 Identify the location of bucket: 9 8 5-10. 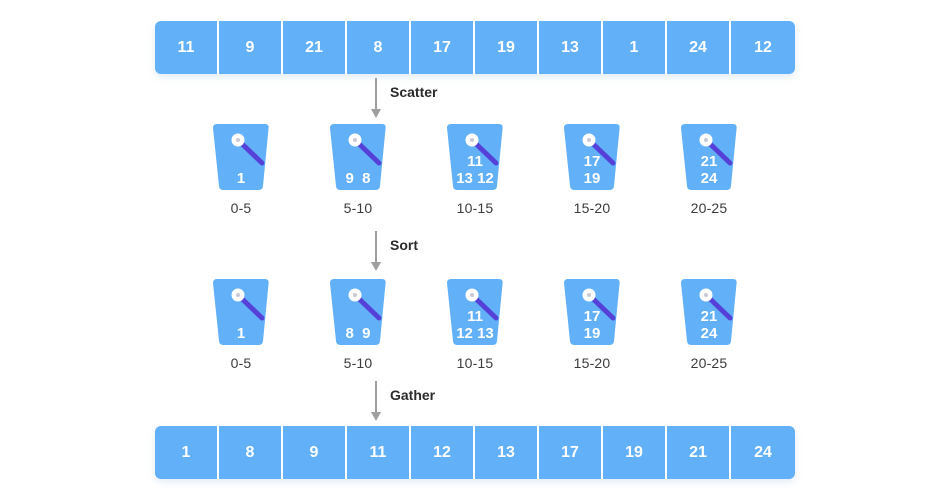
(358, 169).